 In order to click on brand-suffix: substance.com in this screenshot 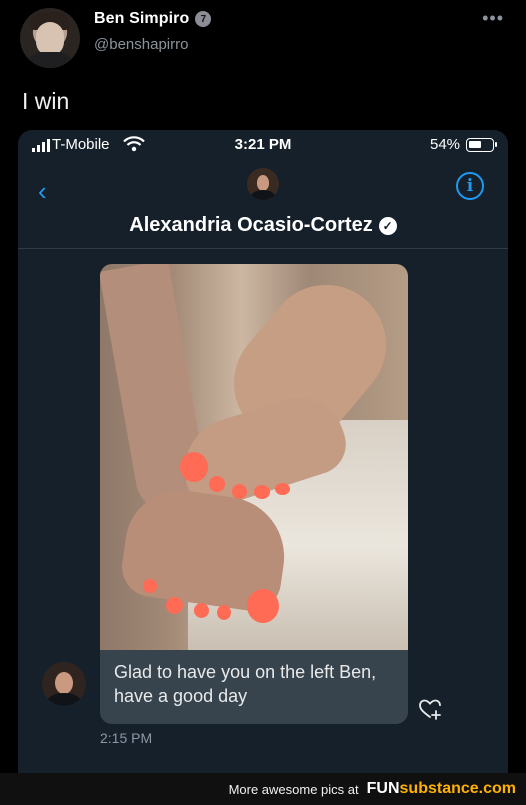, I will do `click(457, 788)`.